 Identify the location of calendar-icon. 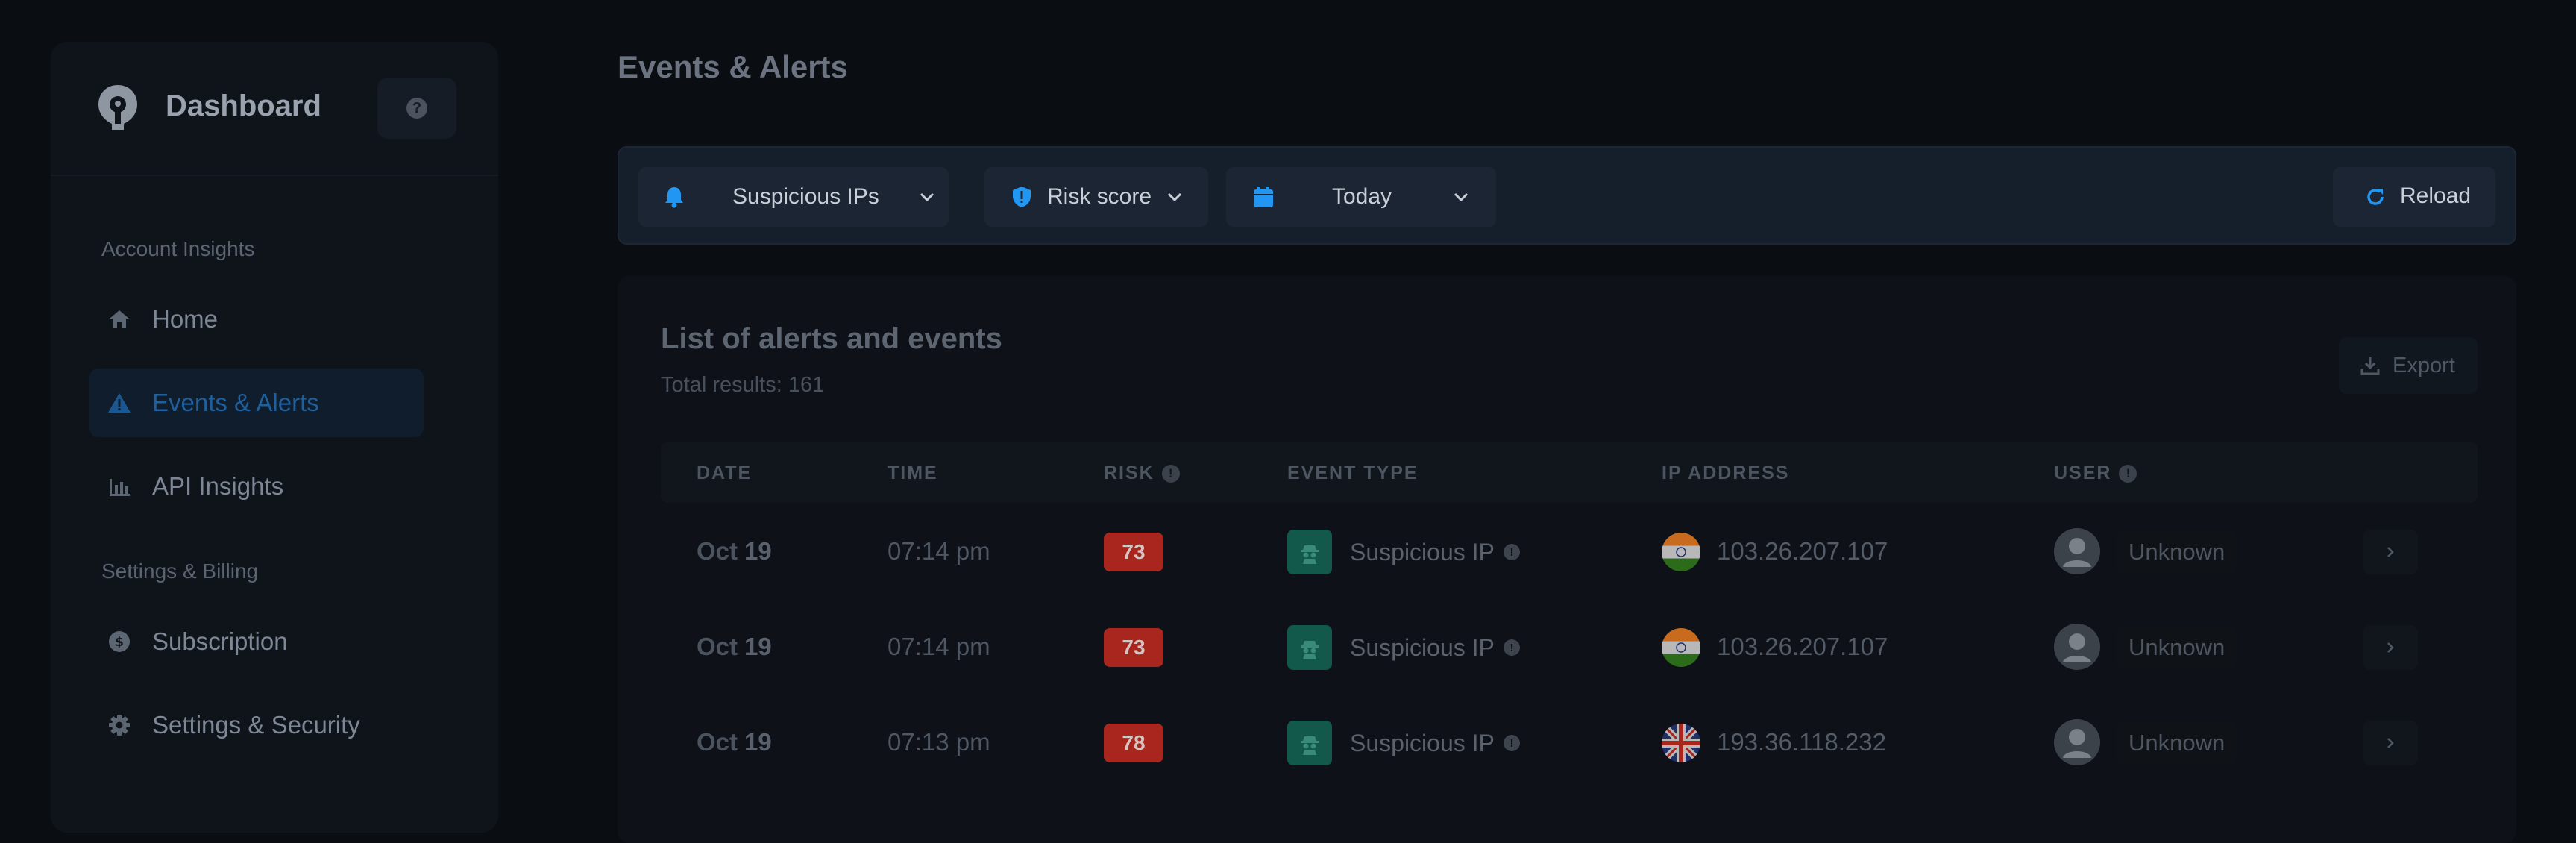
(1264, 197).